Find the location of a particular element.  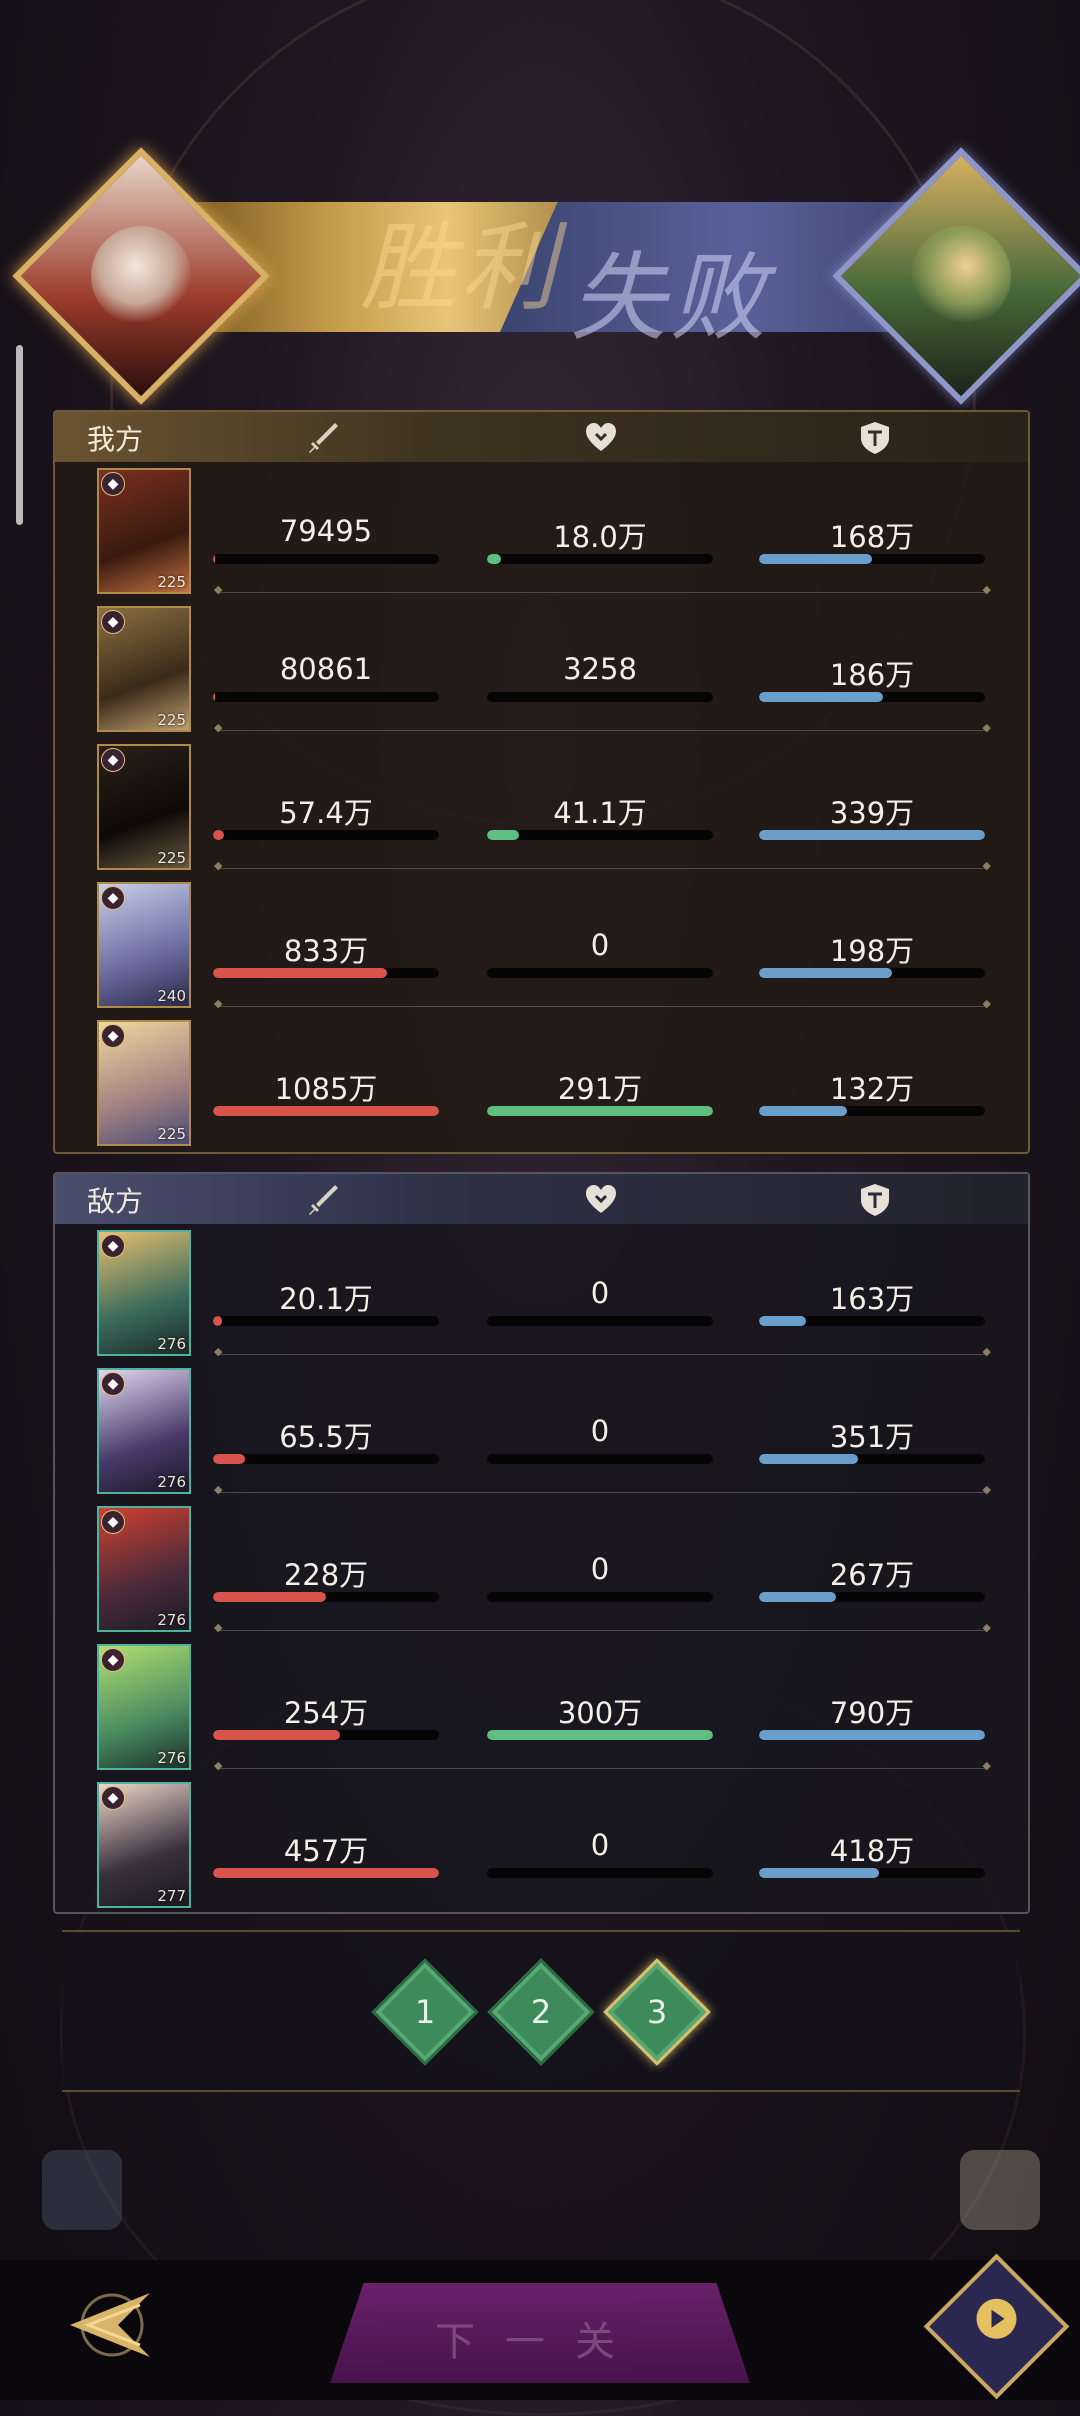

defense-value: 351万 is located at coordinates (872, 1437).